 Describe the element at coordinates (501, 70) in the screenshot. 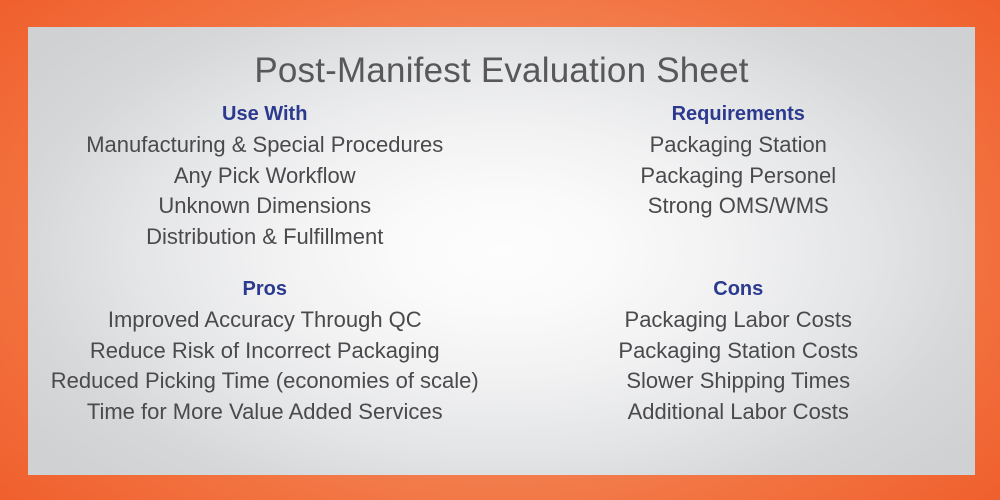

I see `page-title: Post-Manifest Evaluation Sheet` at that location.